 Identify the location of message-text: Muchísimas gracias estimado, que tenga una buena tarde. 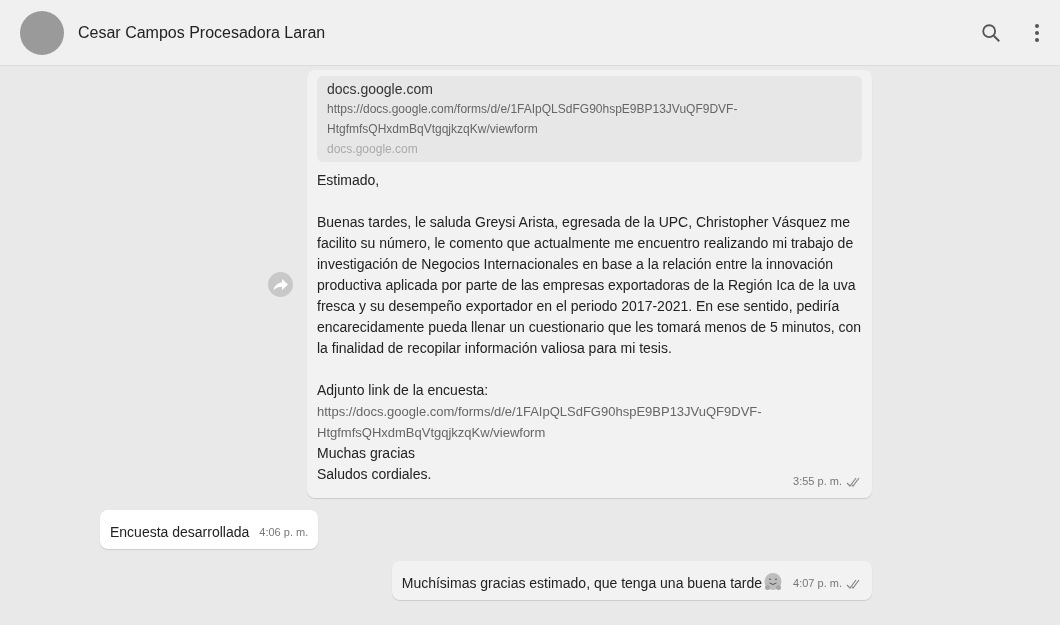
(582, 583).